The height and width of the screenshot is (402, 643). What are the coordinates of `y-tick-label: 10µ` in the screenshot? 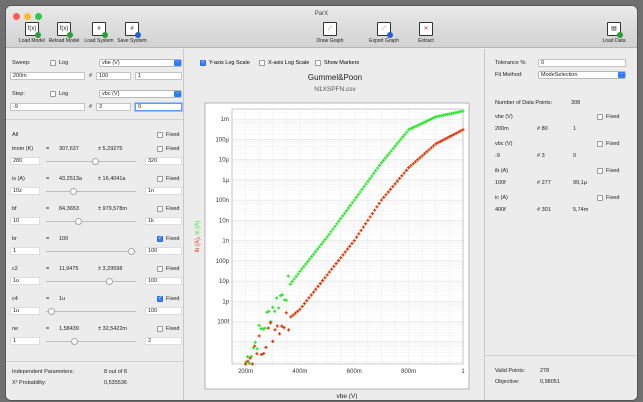 It's located at (224, 161).